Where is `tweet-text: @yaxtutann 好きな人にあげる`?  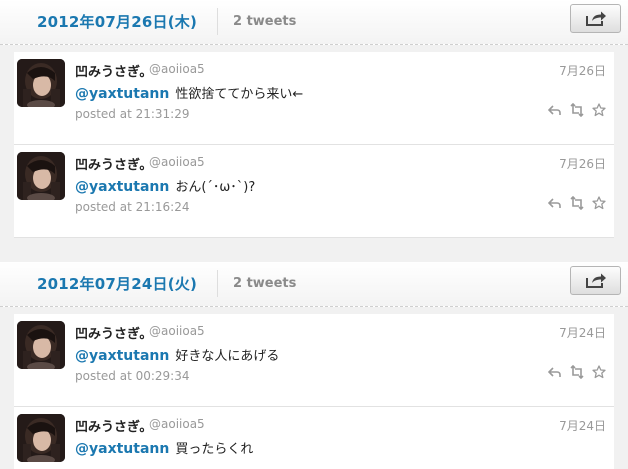 tweet-text: @yaxtutann 好きな人にあげる is located at coordinates (177, 354).